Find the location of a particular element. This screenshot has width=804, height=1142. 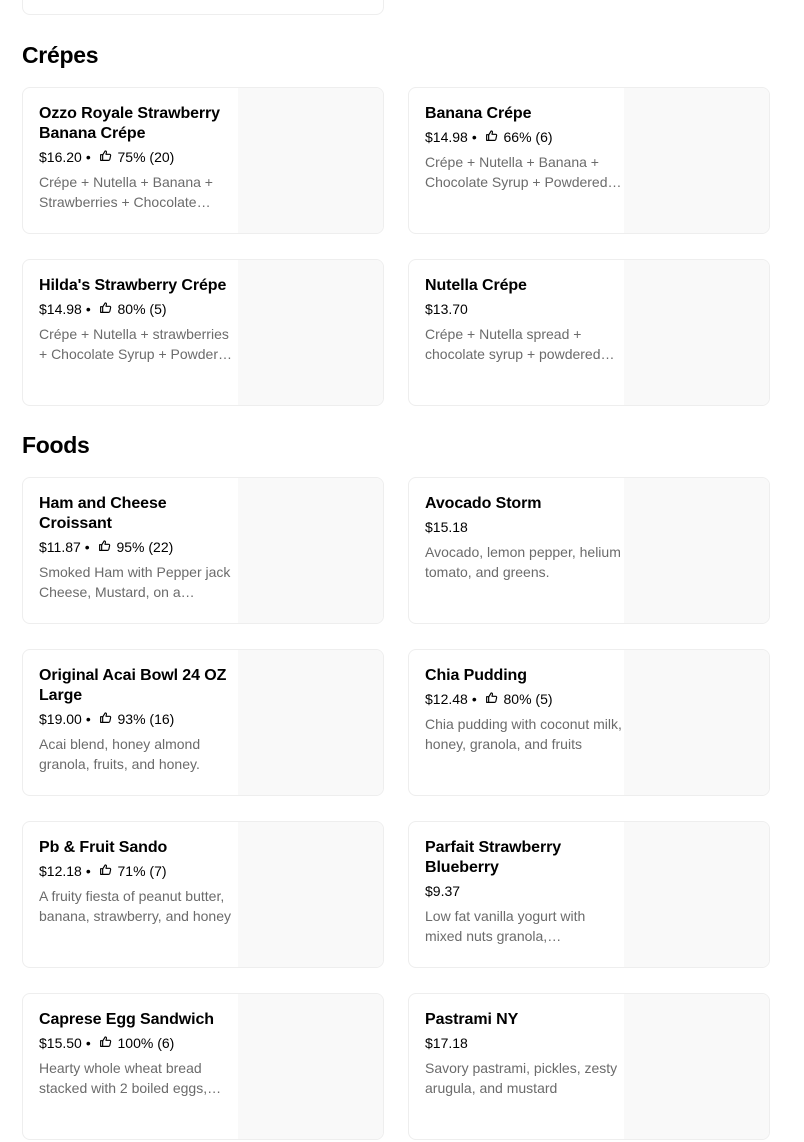

menu-item-name: Ozzo Royale Strawberry Banana Crépe is located at coordinates (129, 123).